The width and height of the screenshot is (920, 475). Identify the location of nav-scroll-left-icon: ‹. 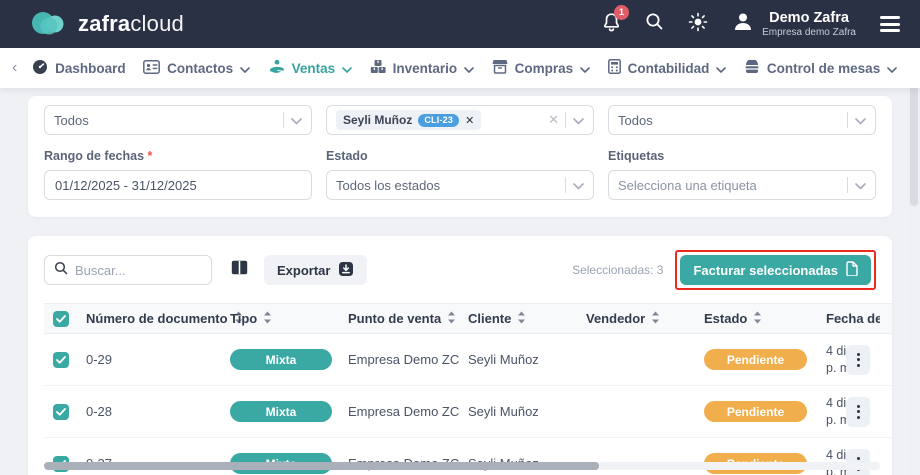
(14, 68).